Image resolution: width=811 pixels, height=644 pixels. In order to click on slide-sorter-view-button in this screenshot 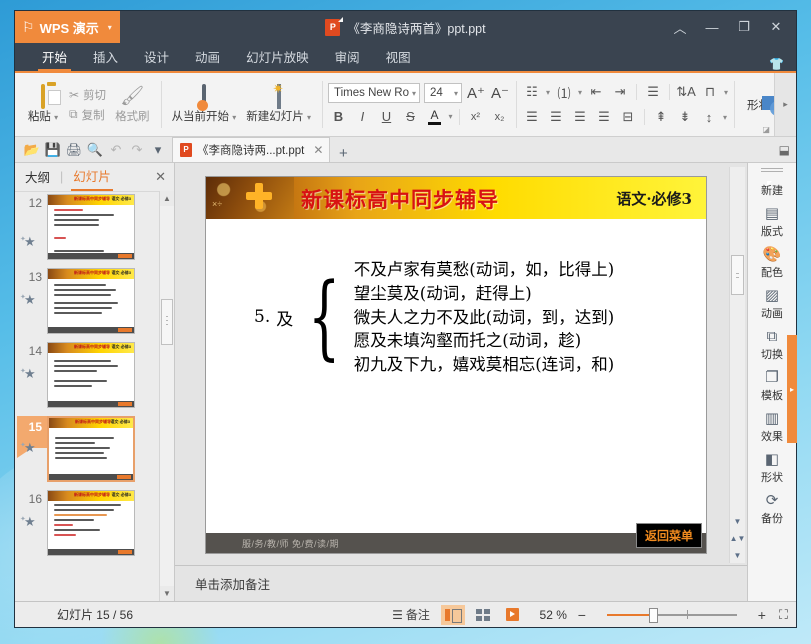, I will do `click(483, 615)`.